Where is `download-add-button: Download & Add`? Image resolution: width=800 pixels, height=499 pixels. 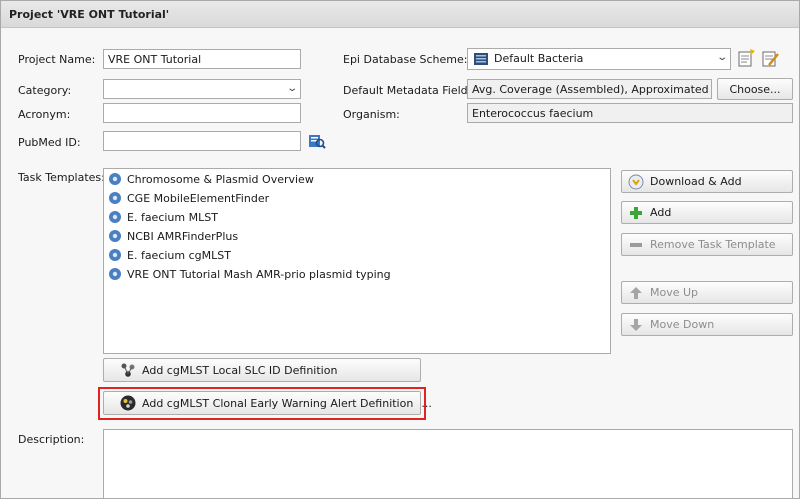
download-add-button: Download & Add is located at coordinates (707, 181).